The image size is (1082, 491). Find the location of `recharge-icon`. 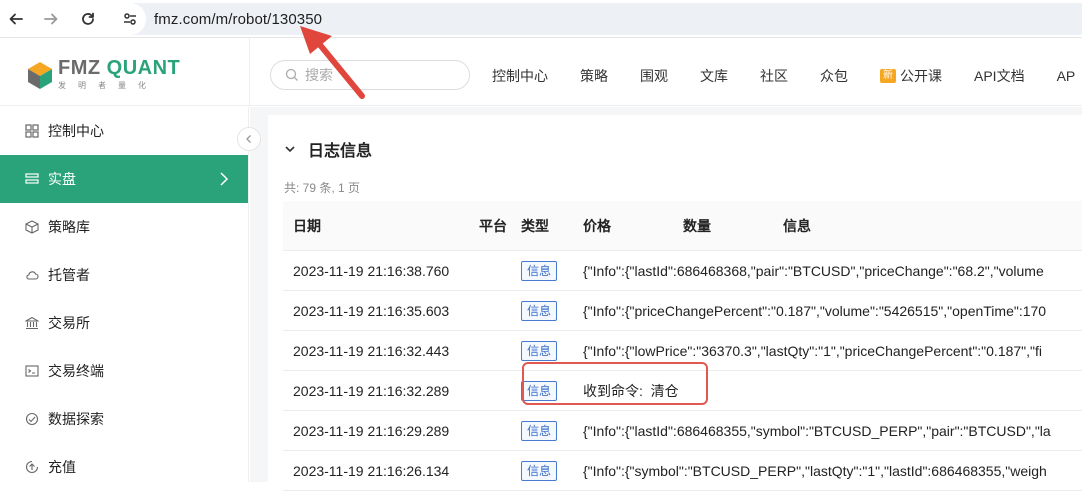

recharge-icon is located at coordinates (32, 467).